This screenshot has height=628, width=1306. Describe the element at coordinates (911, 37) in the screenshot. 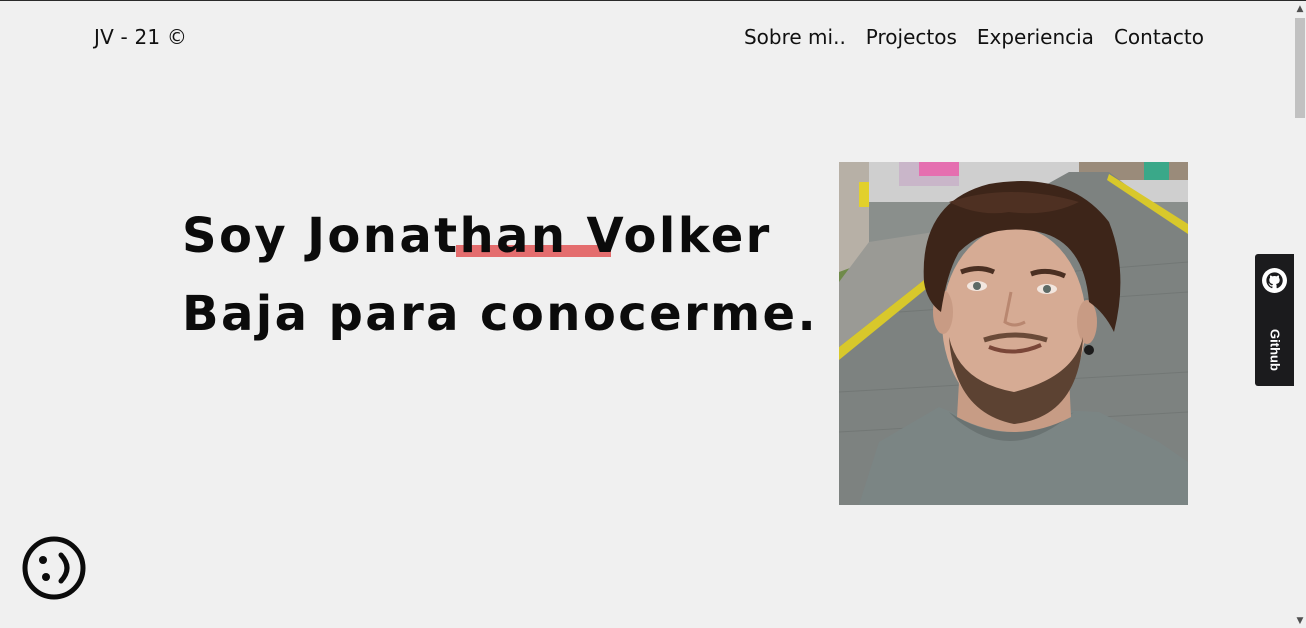

I see `nav-link-projectos: Projectos` at that location.